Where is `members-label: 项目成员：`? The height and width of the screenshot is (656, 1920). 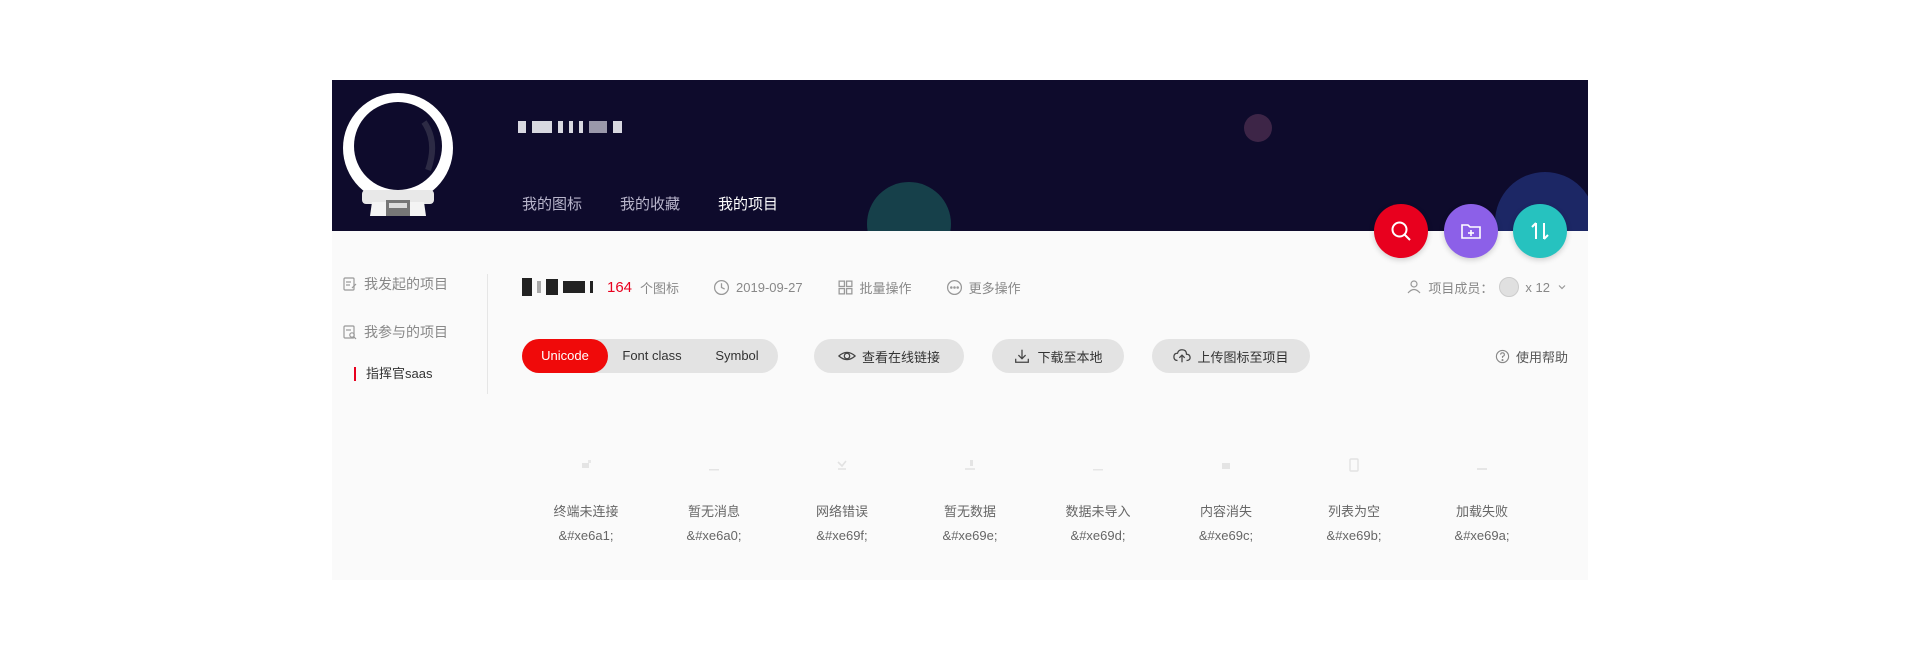 members-label: 项目成员： is located at coordinates (1461, 288).